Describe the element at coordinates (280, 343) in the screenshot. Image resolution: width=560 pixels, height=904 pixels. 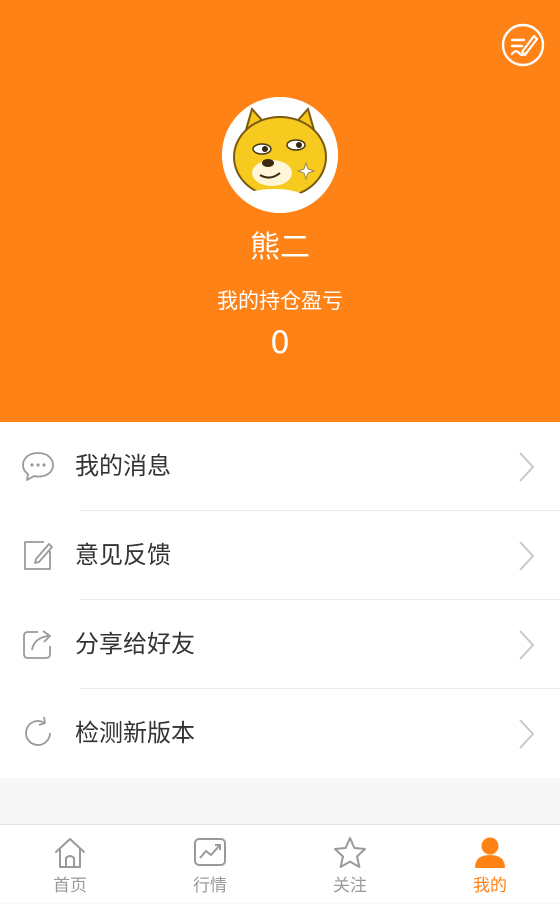
I see `holdings-pnl-value: 0` at that location.